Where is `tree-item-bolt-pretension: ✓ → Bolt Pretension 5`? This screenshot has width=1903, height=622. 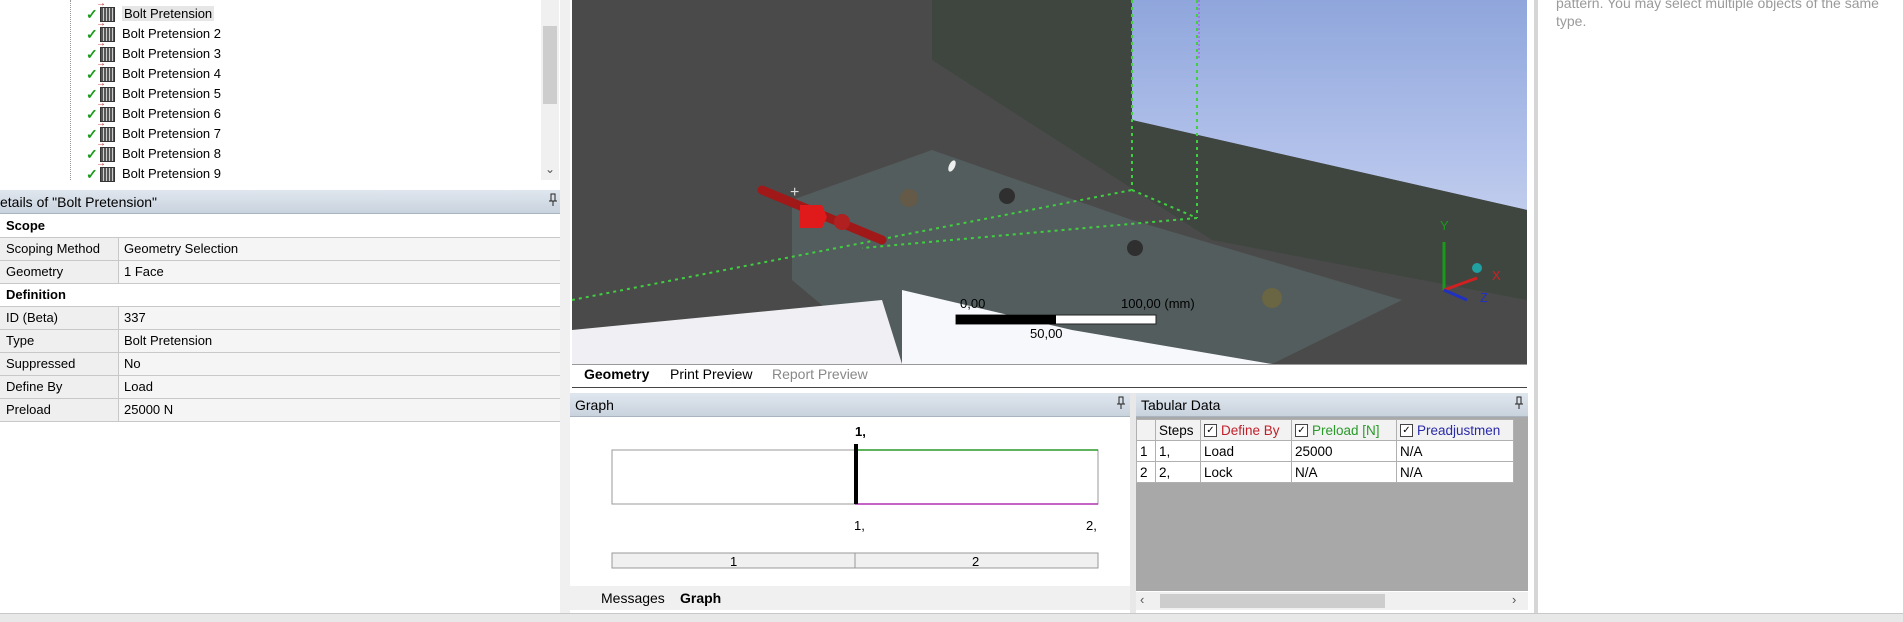 tree-item-bolt-pretension: ✓ → Bolt Pretension 5 is located at coordinates (146, 90).